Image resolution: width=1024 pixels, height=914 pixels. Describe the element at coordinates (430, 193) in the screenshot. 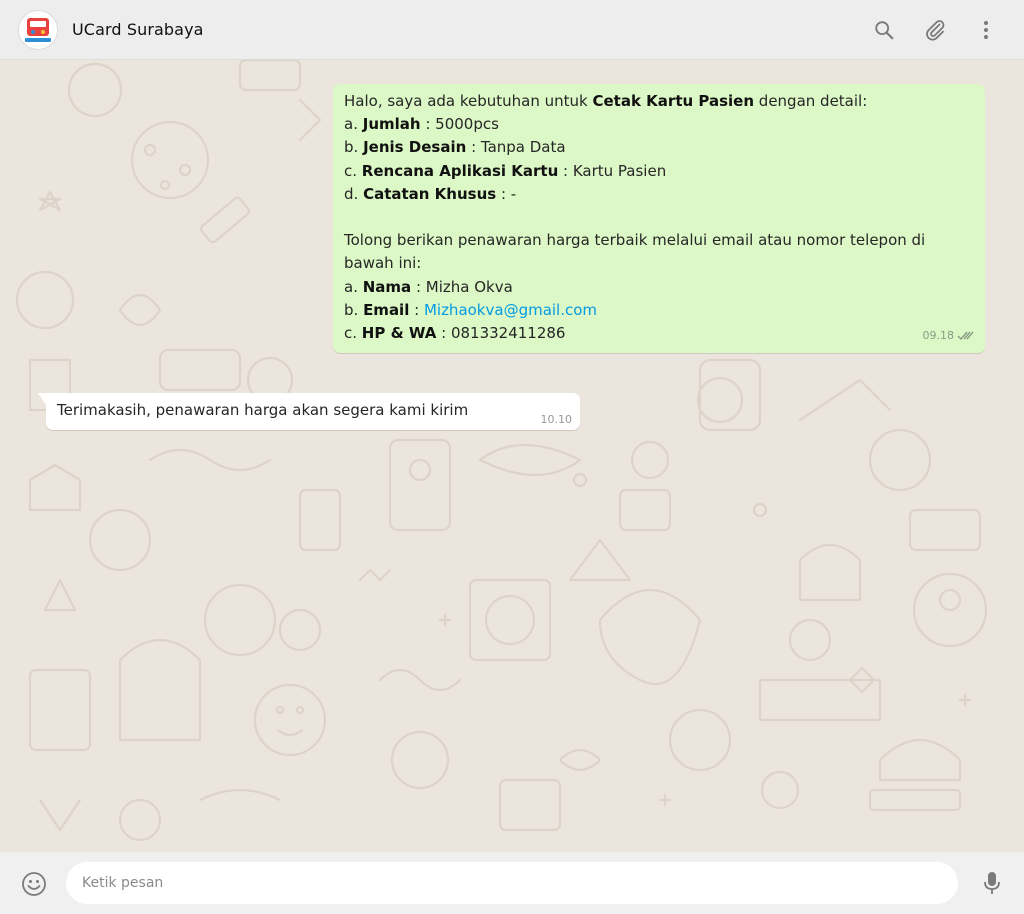

I see `item-label: Catatan Khusus` at that location.